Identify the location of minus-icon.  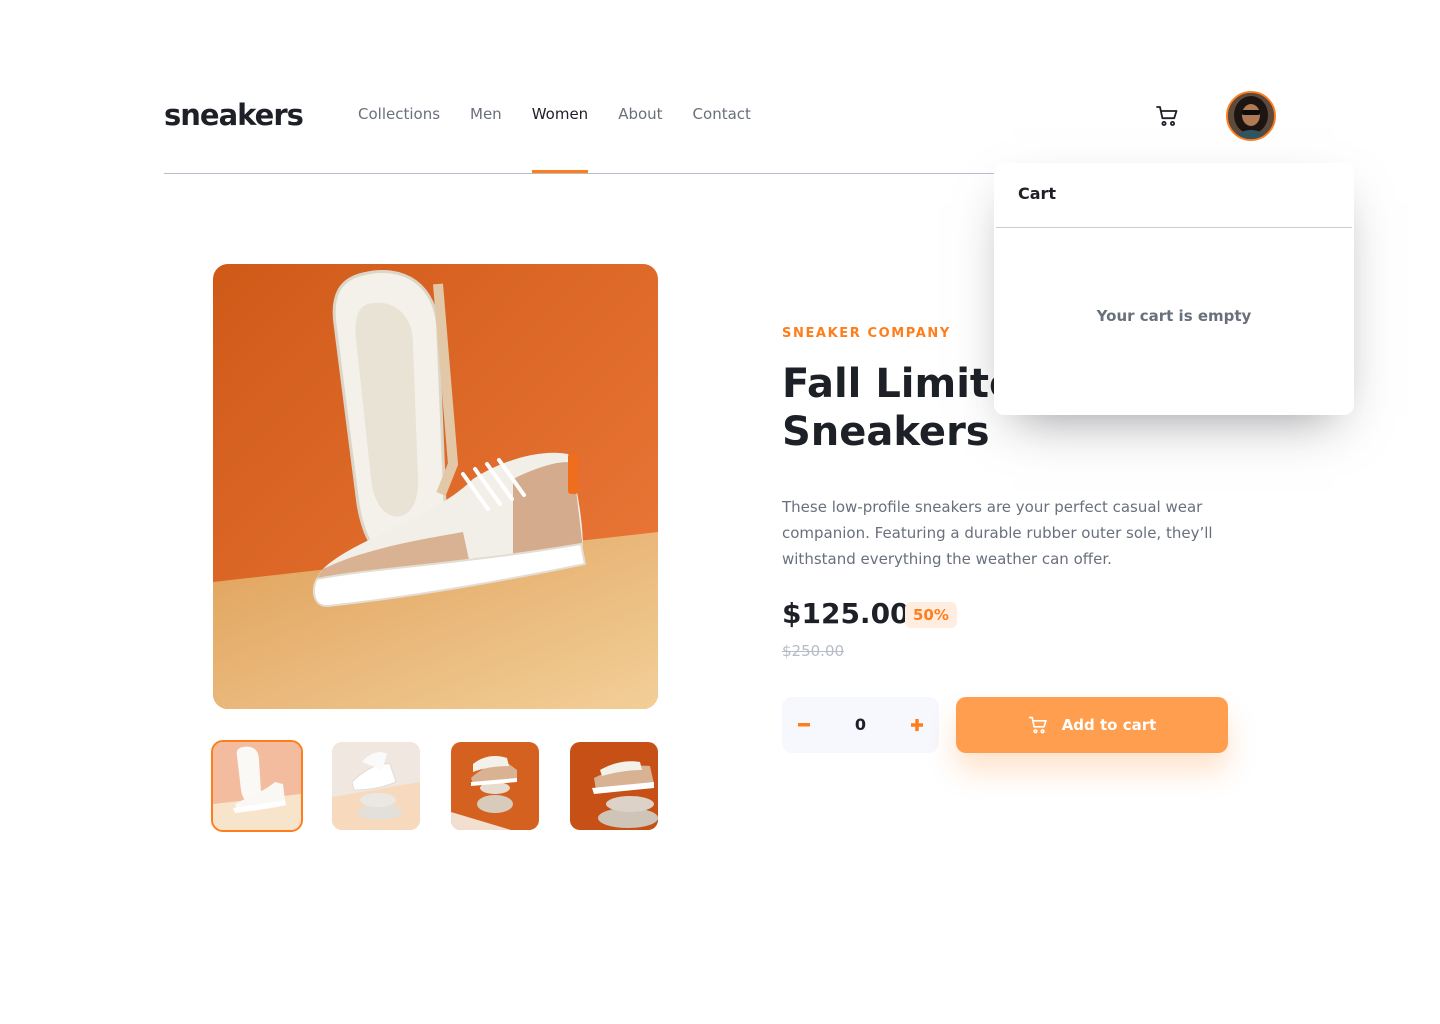
(804, 725).